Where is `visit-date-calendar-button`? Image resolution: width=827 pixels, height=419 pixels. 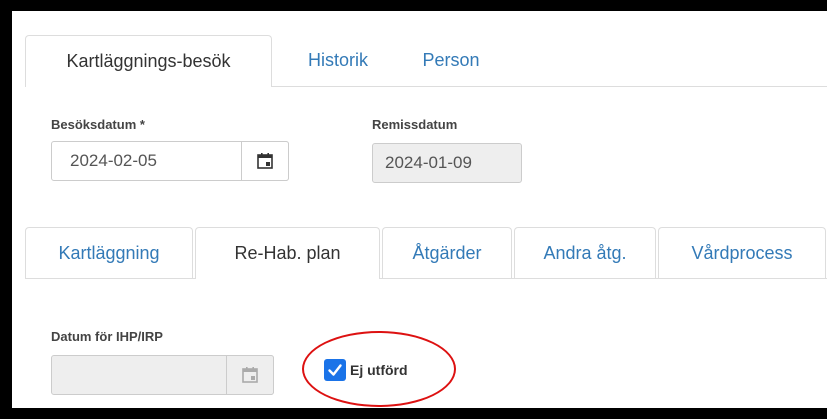
visit-date-calendar-button is located at coordinates (265, 161).